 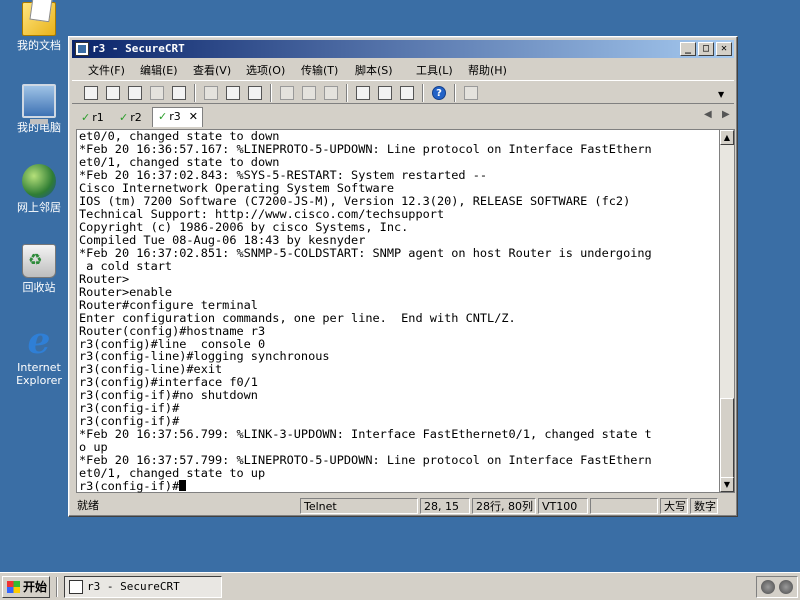 I want to click on desktop-icon-my-computer: 我的电脑, so click(x=39, y=109).